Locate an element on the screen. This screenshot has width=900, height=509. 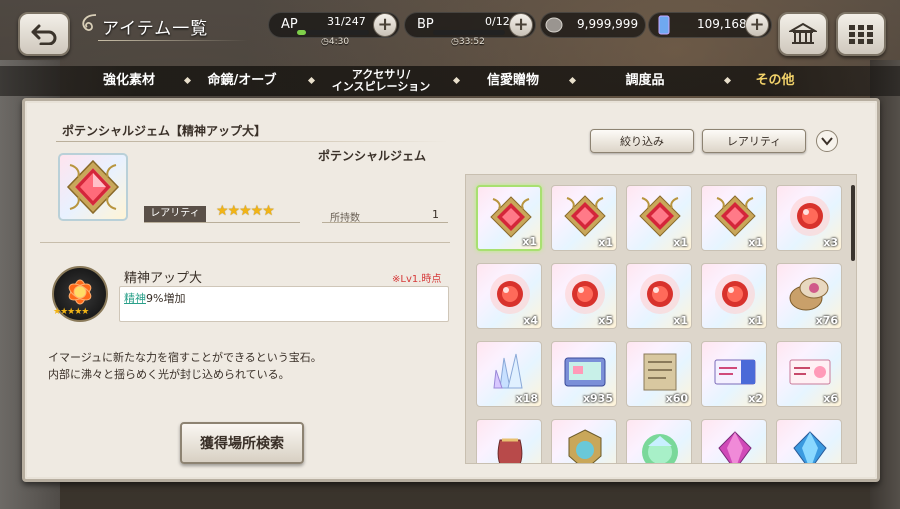
rarity-stars: ★★★★★ is located at coordinates (245, 211).